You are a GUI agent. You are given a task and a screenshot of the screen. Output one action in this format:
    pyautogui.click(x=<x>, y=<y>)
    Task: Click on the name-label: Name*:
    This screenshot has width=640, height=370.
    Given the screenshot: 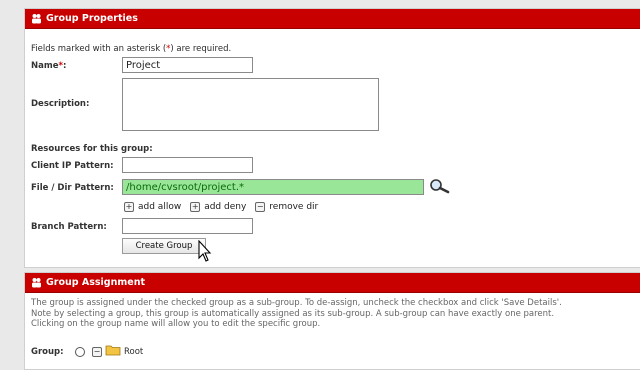 What is the action you would take?
    pyautogui.click(x=49, y=66)
    